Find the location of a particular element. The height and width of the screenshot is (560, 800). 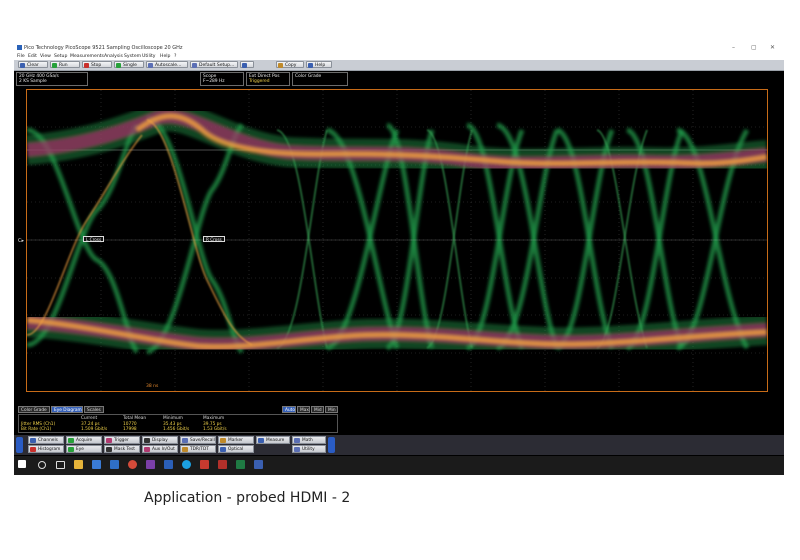

excel-icon is located at coordinates (240, 464).